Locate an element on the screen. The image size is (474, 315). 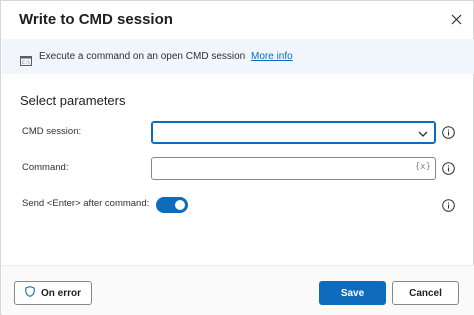
send-enter-toggle is located at coordinates (172, 205).